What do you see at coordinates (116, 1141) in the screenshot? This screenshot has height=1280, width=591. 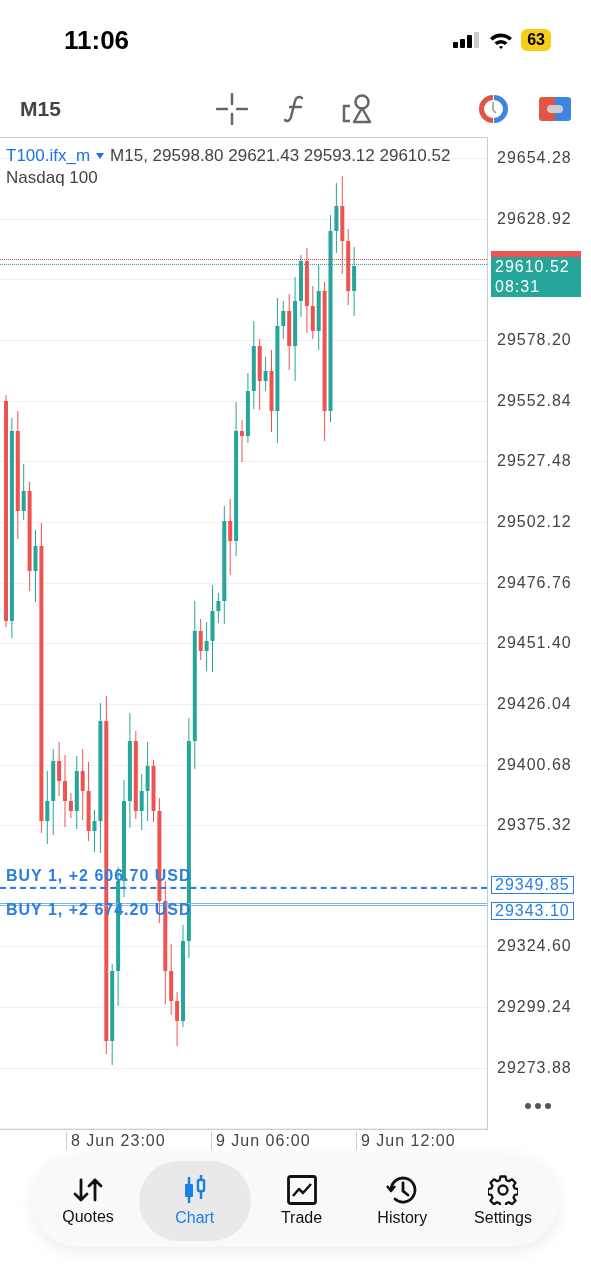 I see `time-axis-label: 8 Jun 23:00` at bounding box center [116, 1141].